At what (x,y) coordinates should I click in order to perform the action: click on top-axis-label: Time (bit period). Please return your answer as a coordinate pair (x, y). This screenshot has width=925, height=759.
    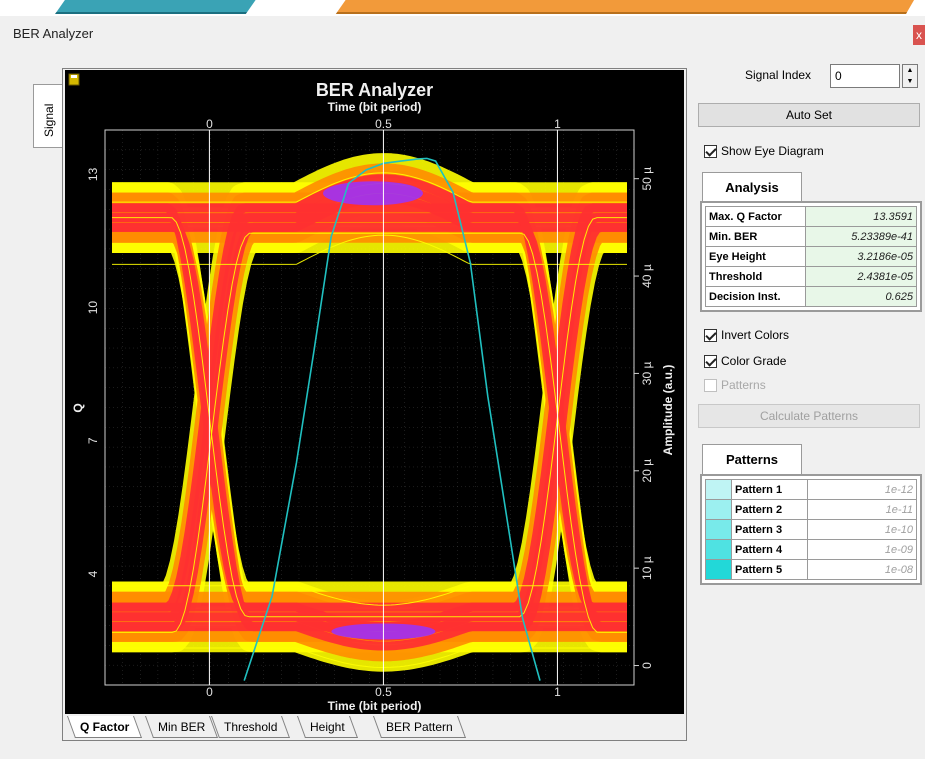
    Looking at the image, I should click on (375, 107).